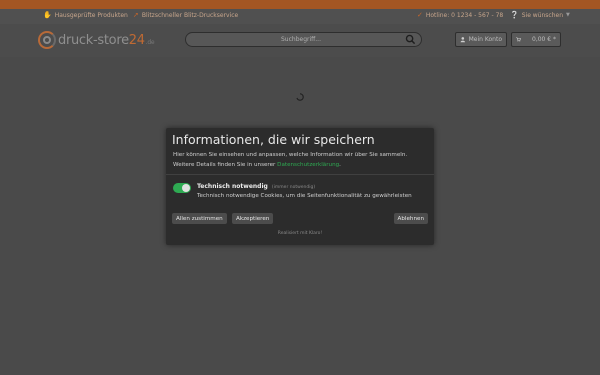 The image size is (600, 375). Describe the element at coordinates (47, 40) in the screenshot. I see `logo-mark-icon` at that location.